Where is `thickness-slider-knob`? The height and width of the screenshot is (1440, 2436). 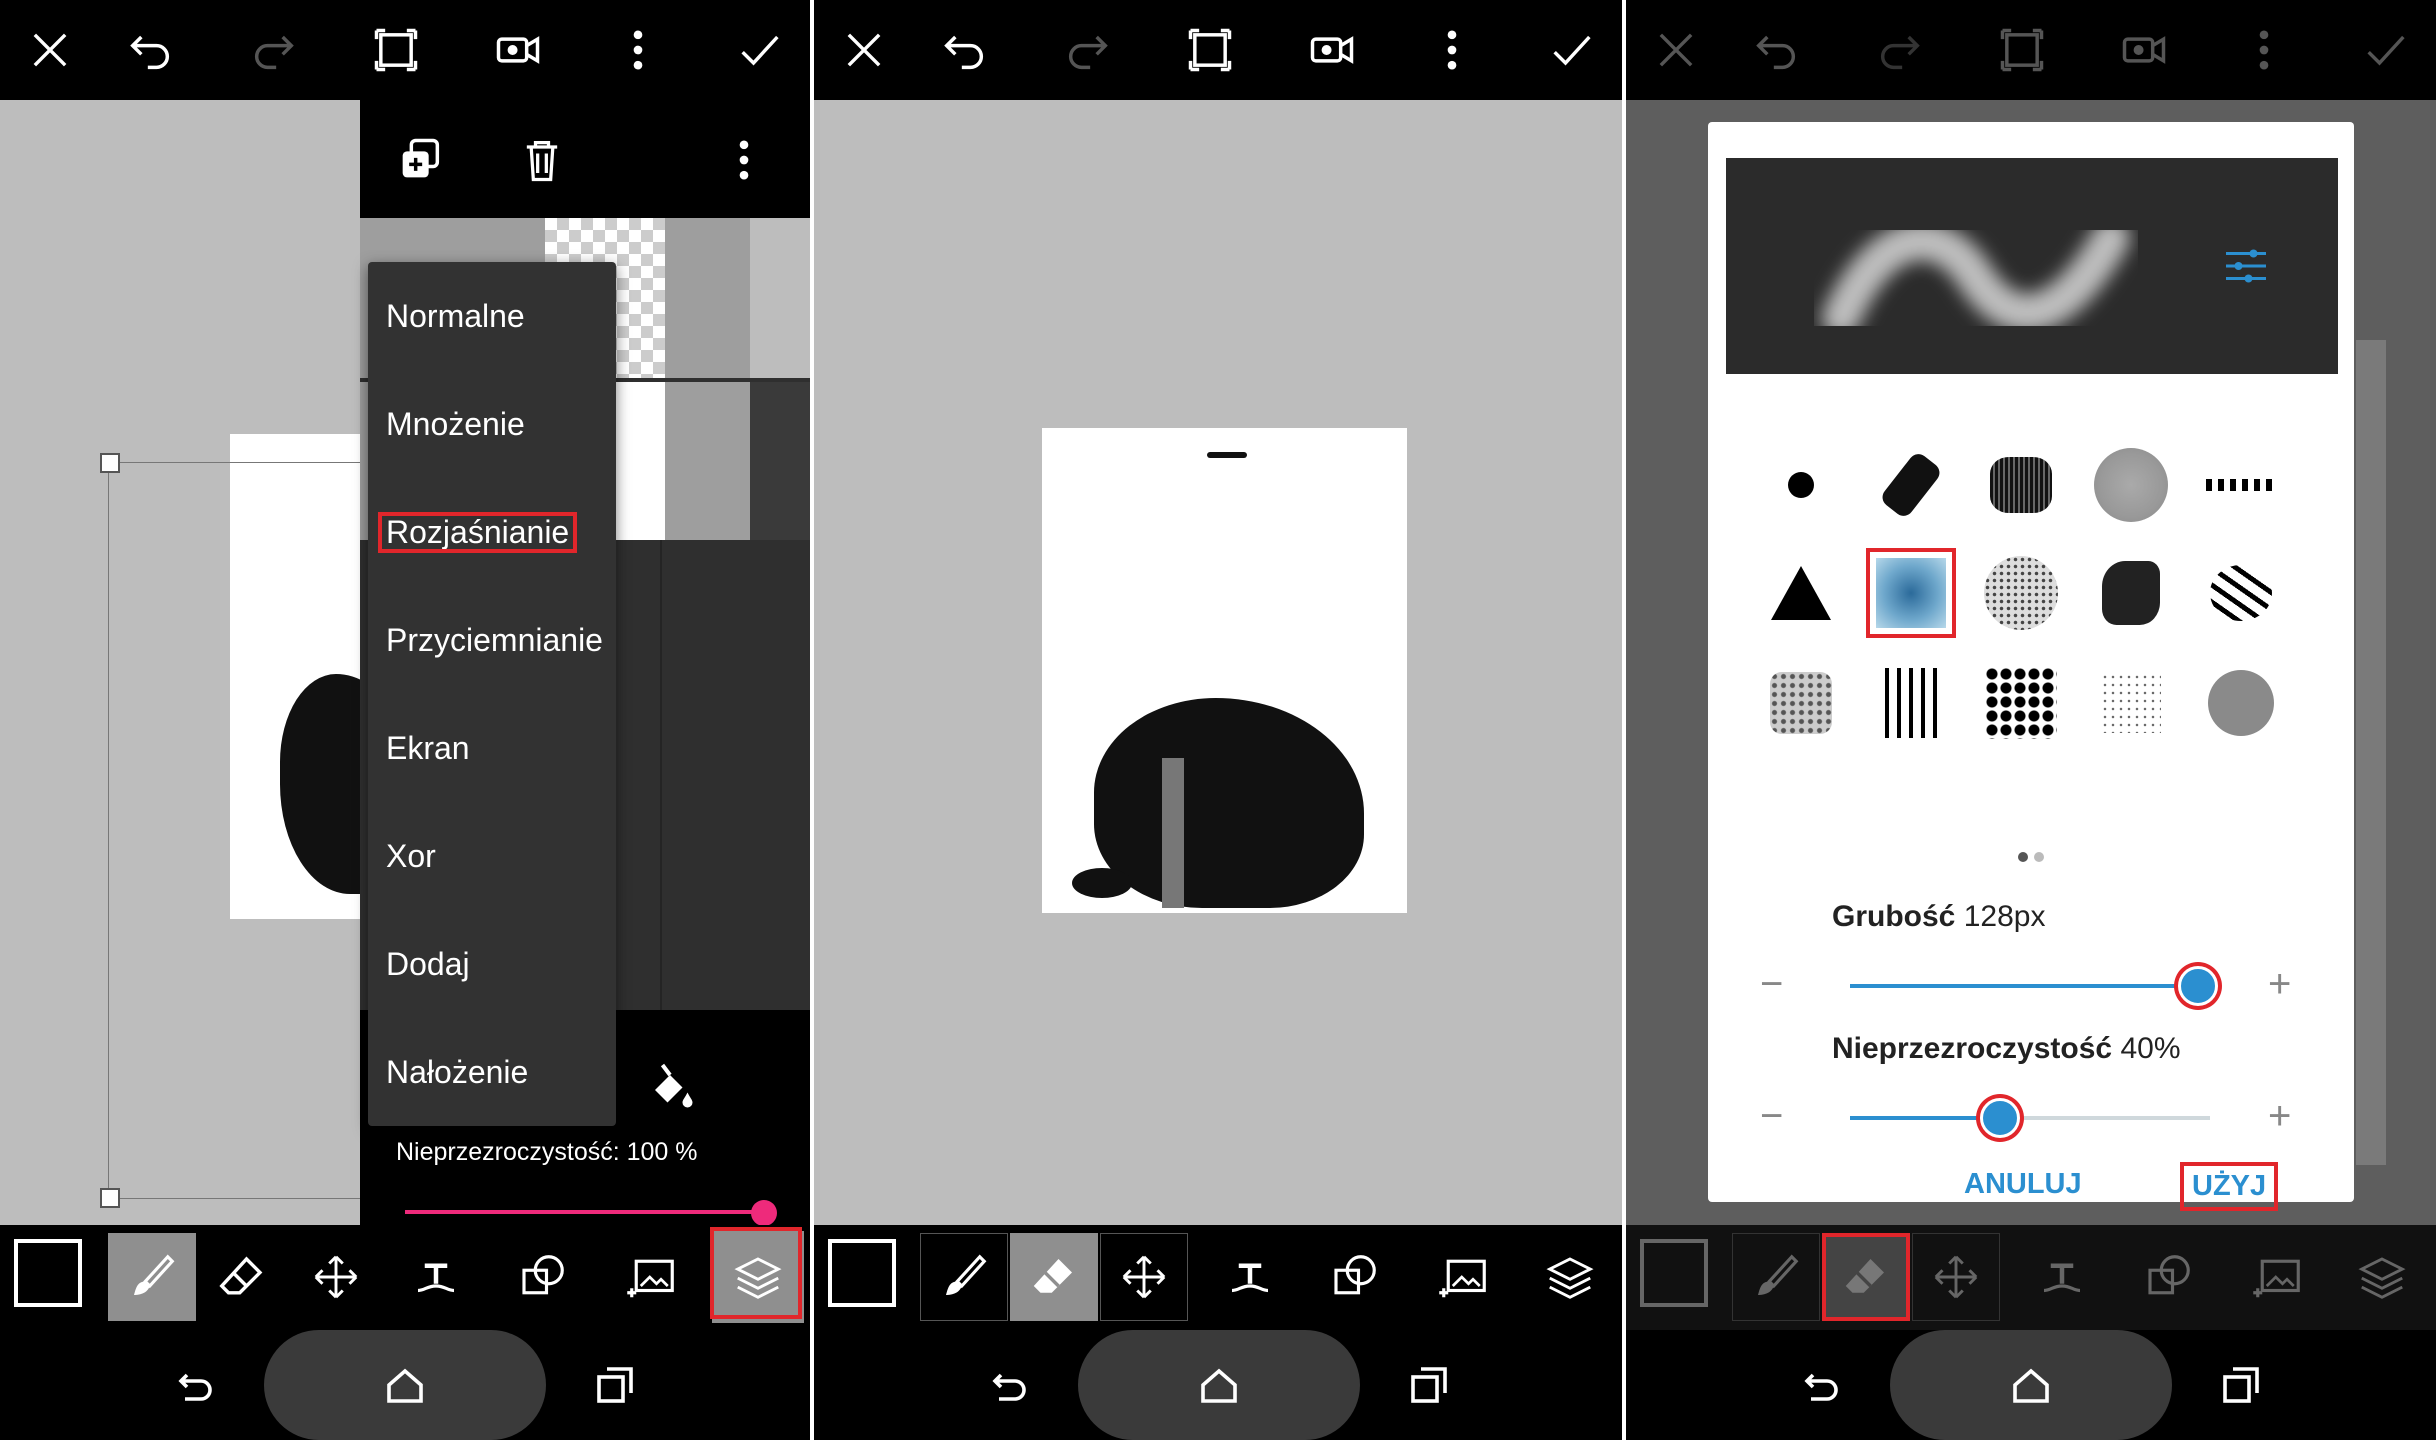 thickness-slider-knob is located at coordinates (2198, 986).